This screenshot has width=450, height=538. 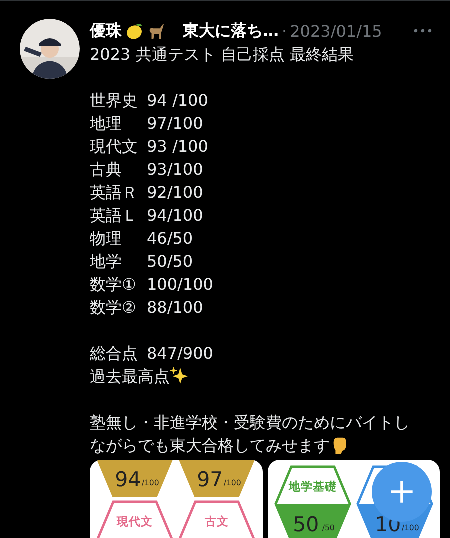 What do you see at coordinates (114, 308) in the screenshot?
I see `subject-name: 数学②` at bounding box center [114, 308].